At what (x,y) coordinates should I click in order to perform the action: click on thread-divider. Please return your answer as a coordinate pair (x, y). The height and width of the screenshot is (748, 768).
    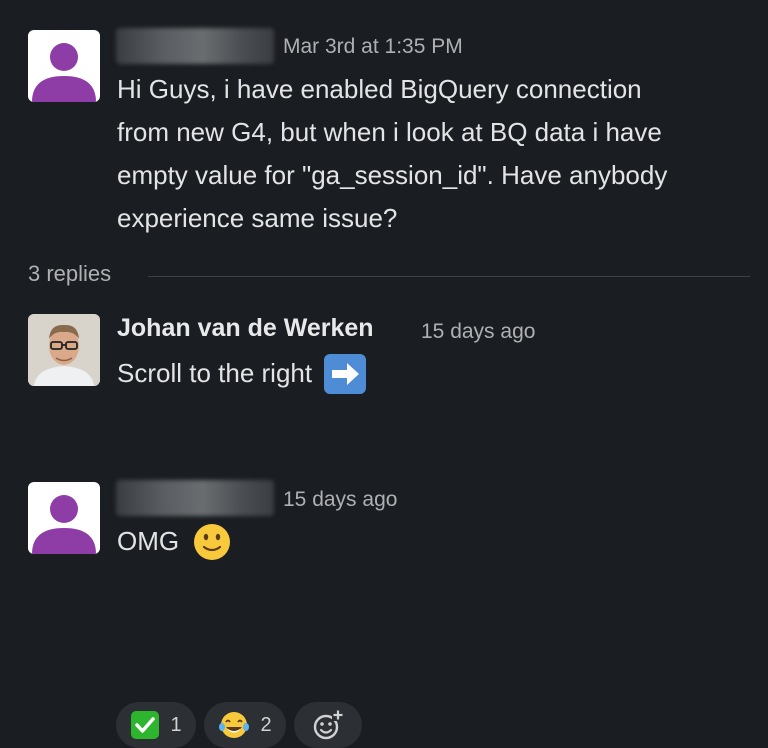
    Looking at the image, I should click on (449, 276).